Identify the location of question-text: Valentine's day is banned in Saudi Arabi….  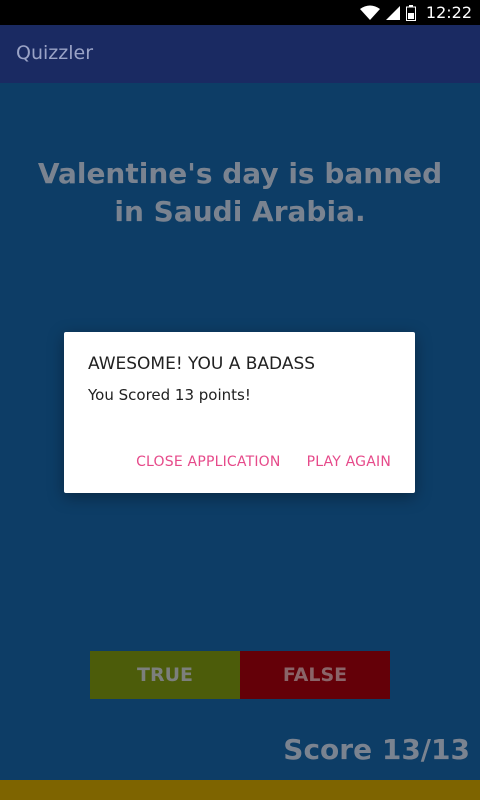
(240, 192).